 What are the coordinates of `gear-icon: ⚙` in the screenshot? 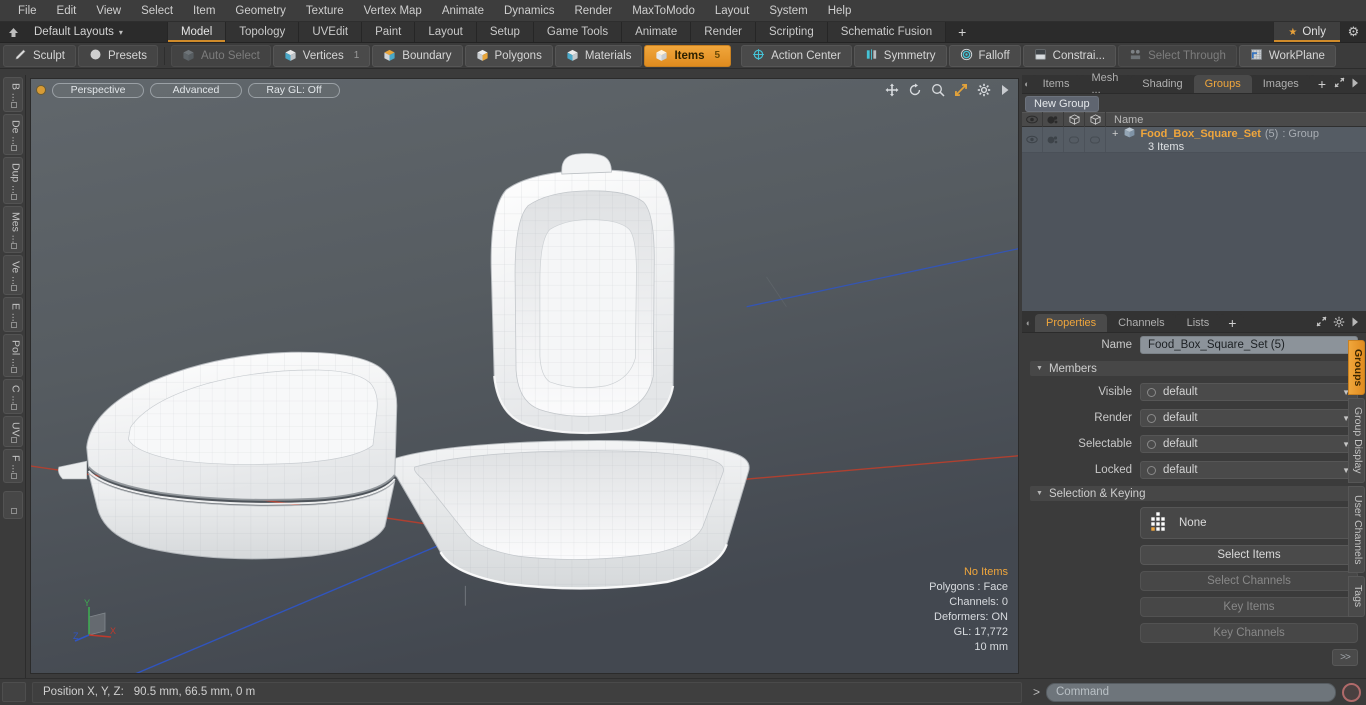 It's located at (1353, 32).